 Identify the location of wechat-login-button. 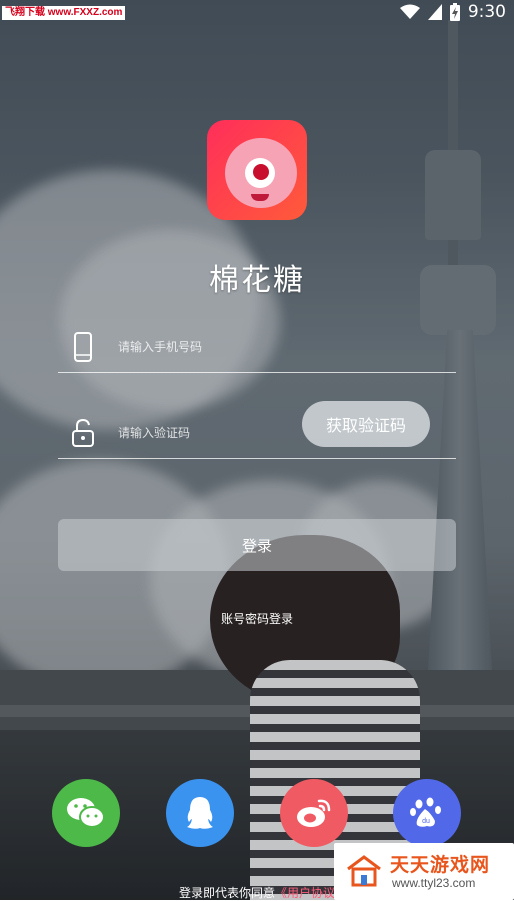
(86, 813).